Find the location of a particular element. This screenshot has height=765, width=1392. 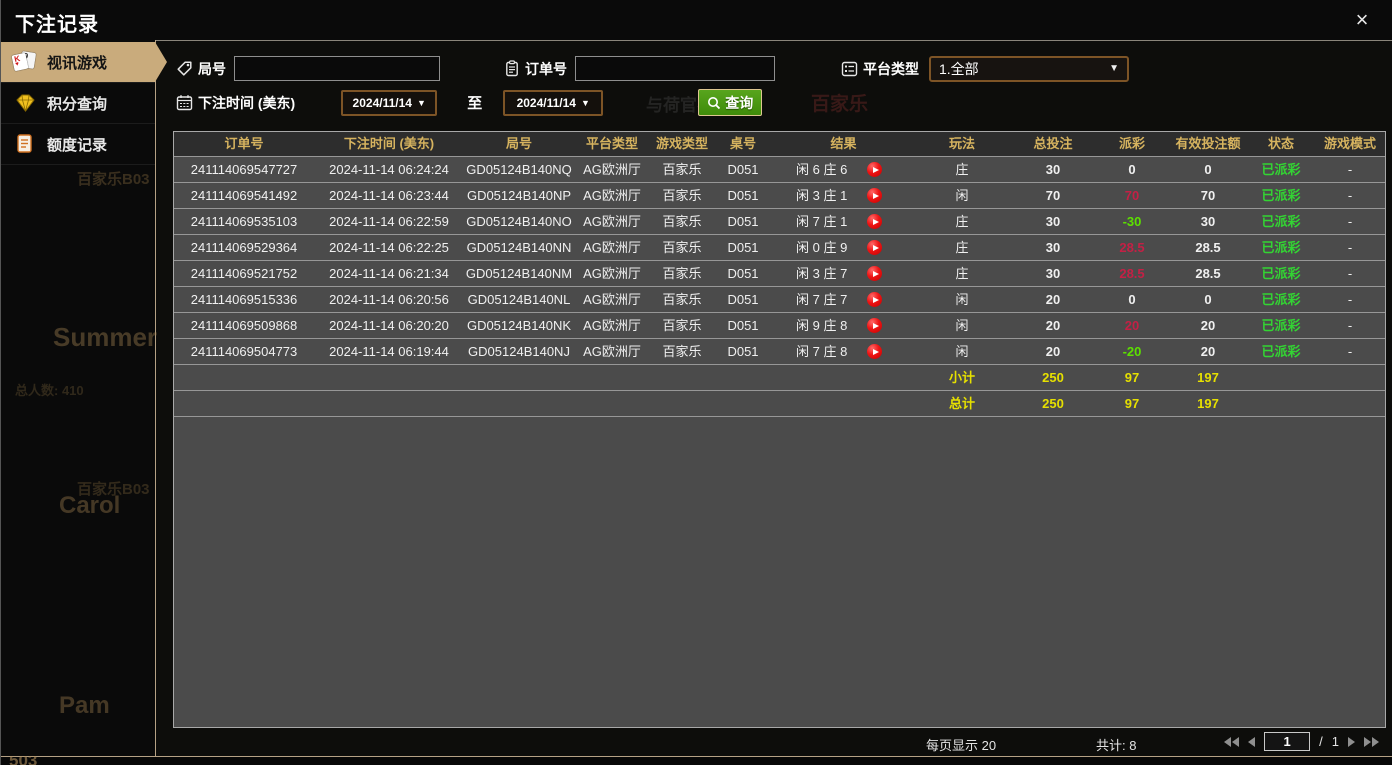

page-number-input is located at coordinates (1287, 741).